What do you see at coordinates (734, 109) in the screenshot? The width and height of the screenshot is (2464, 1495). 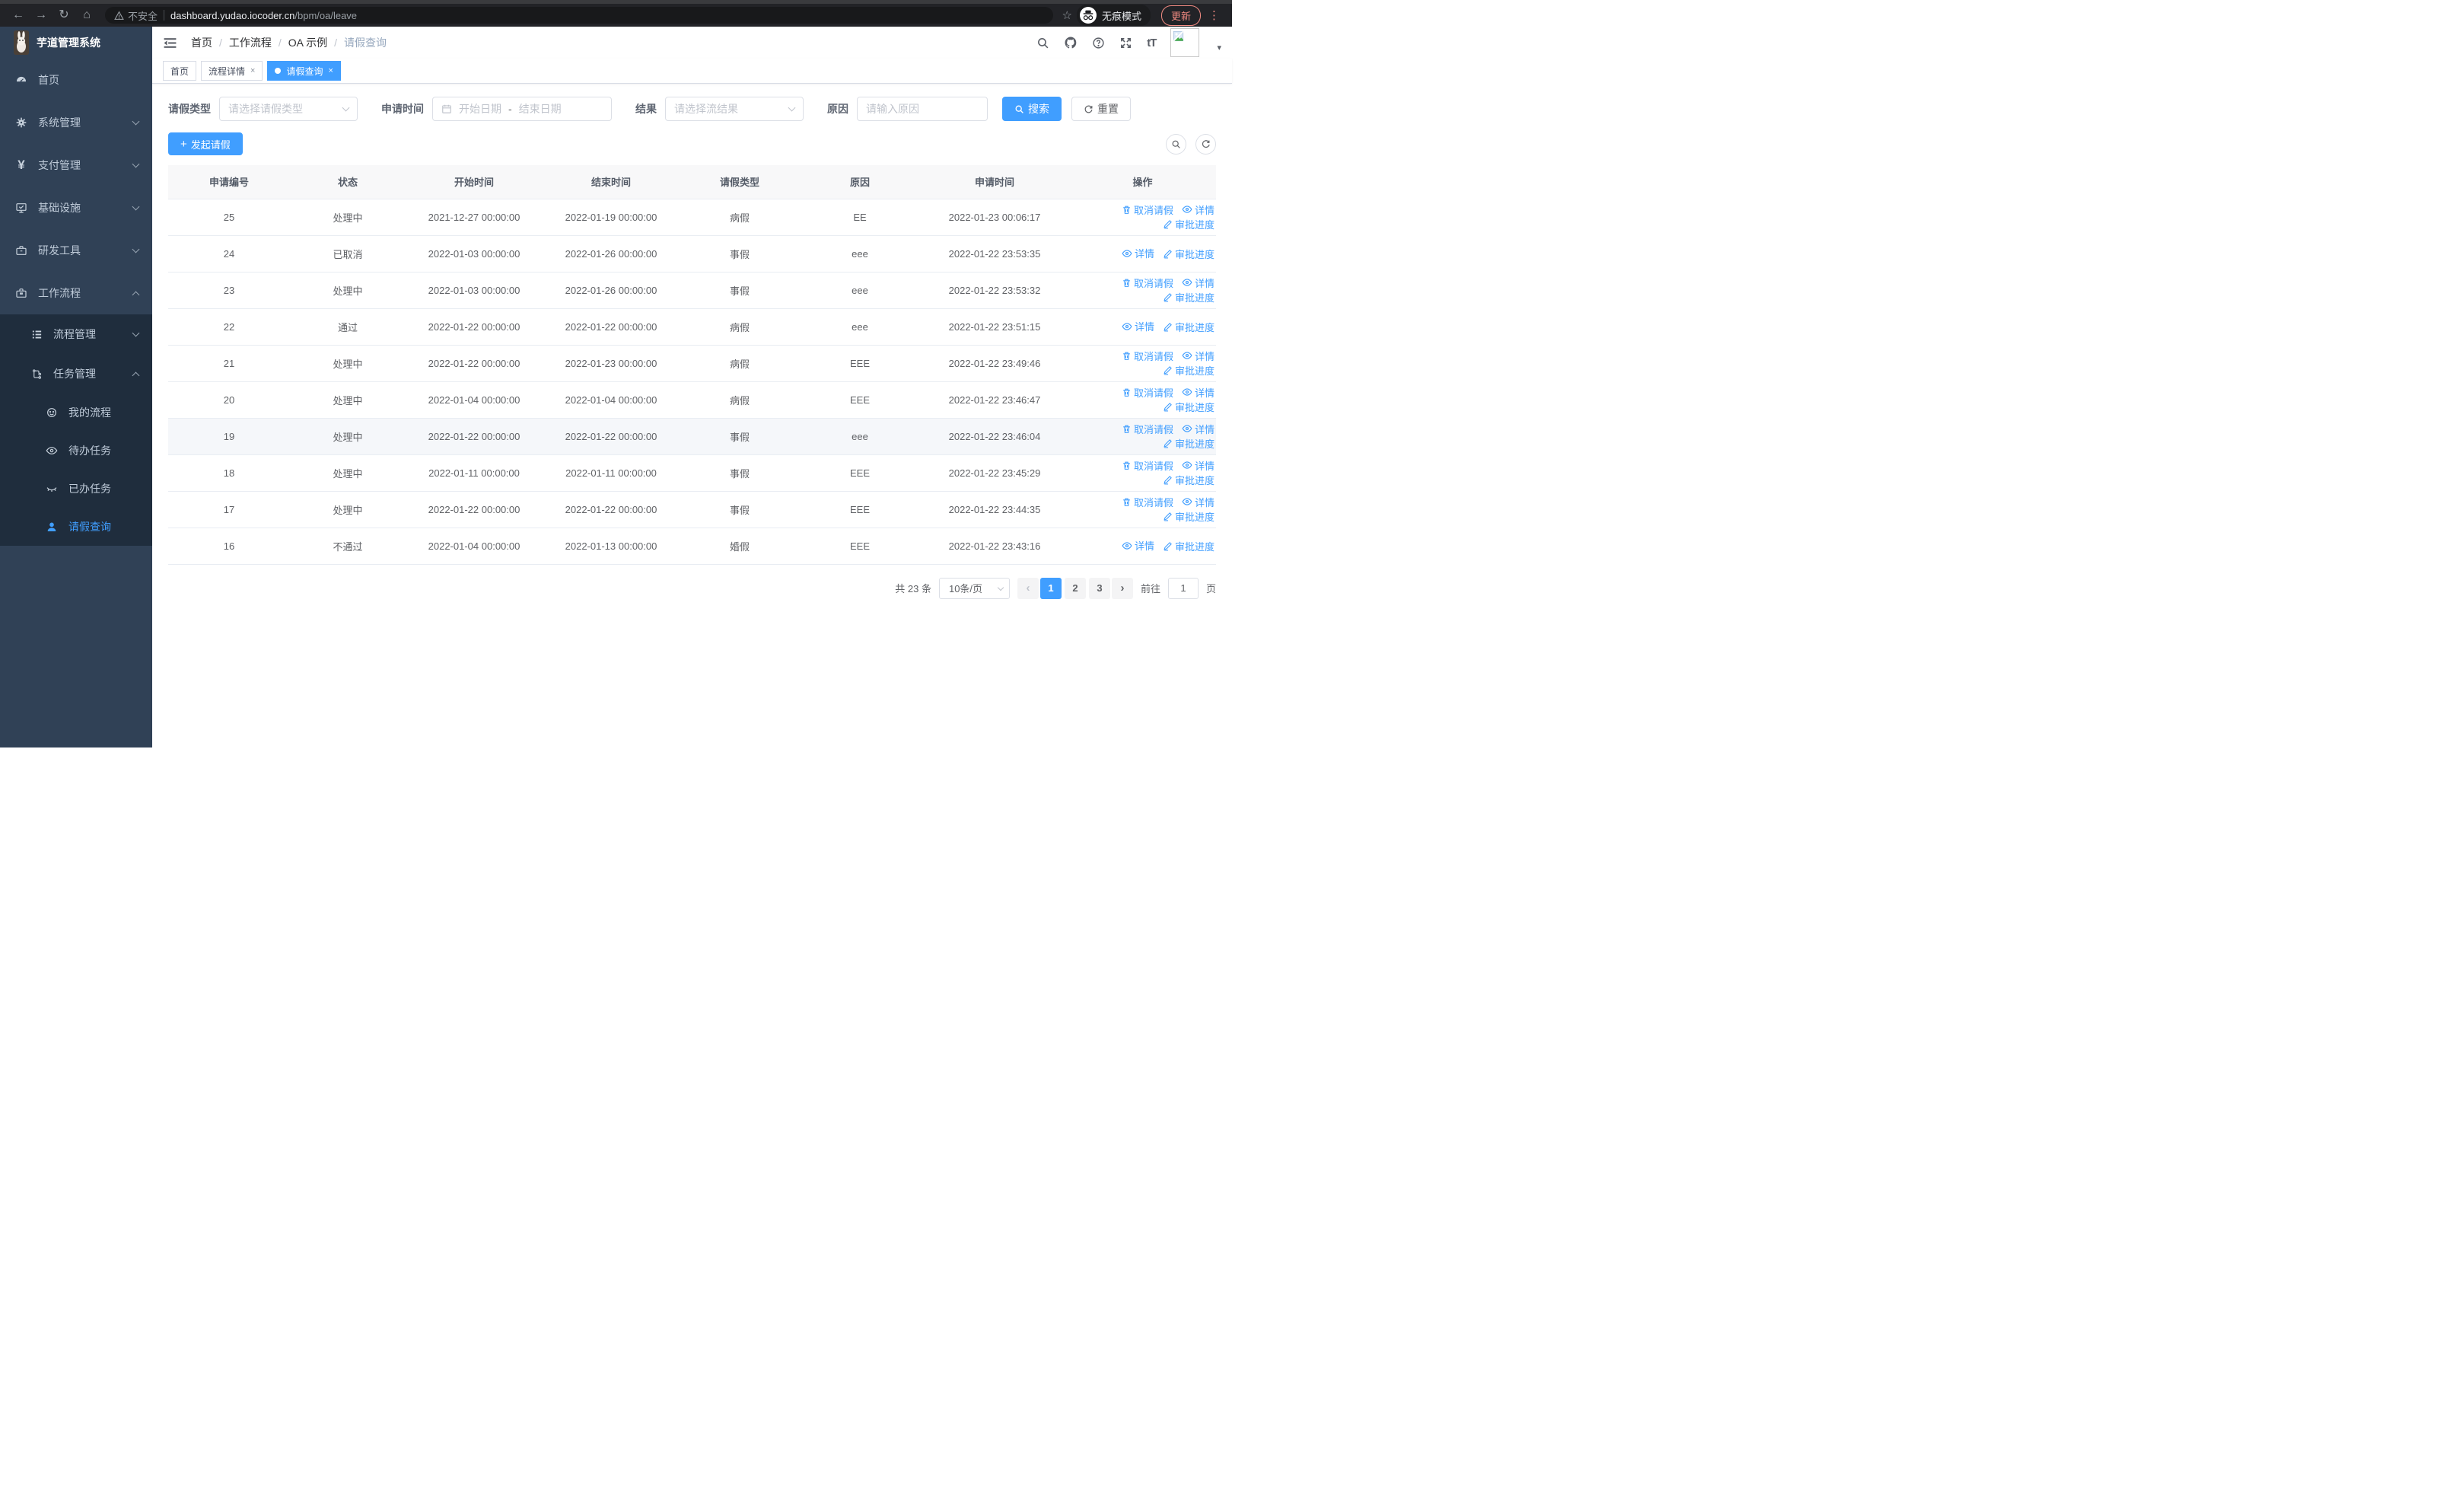 I see `result-select: 请选择流结果` at bounding box center [734, 109].